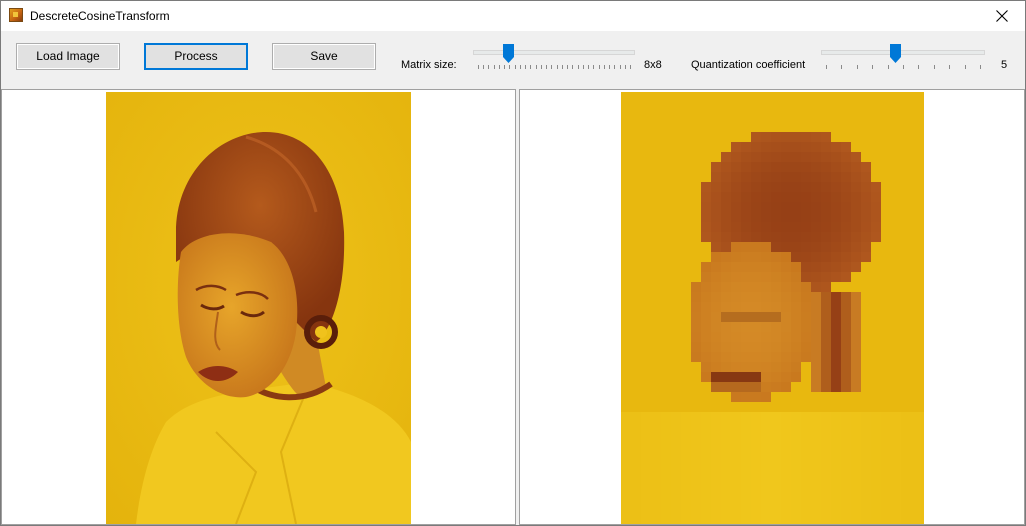  What do you see at coordinates (324, 56) in the screenshot?
I see `save-button: Save` at bounding box center [324, 56].